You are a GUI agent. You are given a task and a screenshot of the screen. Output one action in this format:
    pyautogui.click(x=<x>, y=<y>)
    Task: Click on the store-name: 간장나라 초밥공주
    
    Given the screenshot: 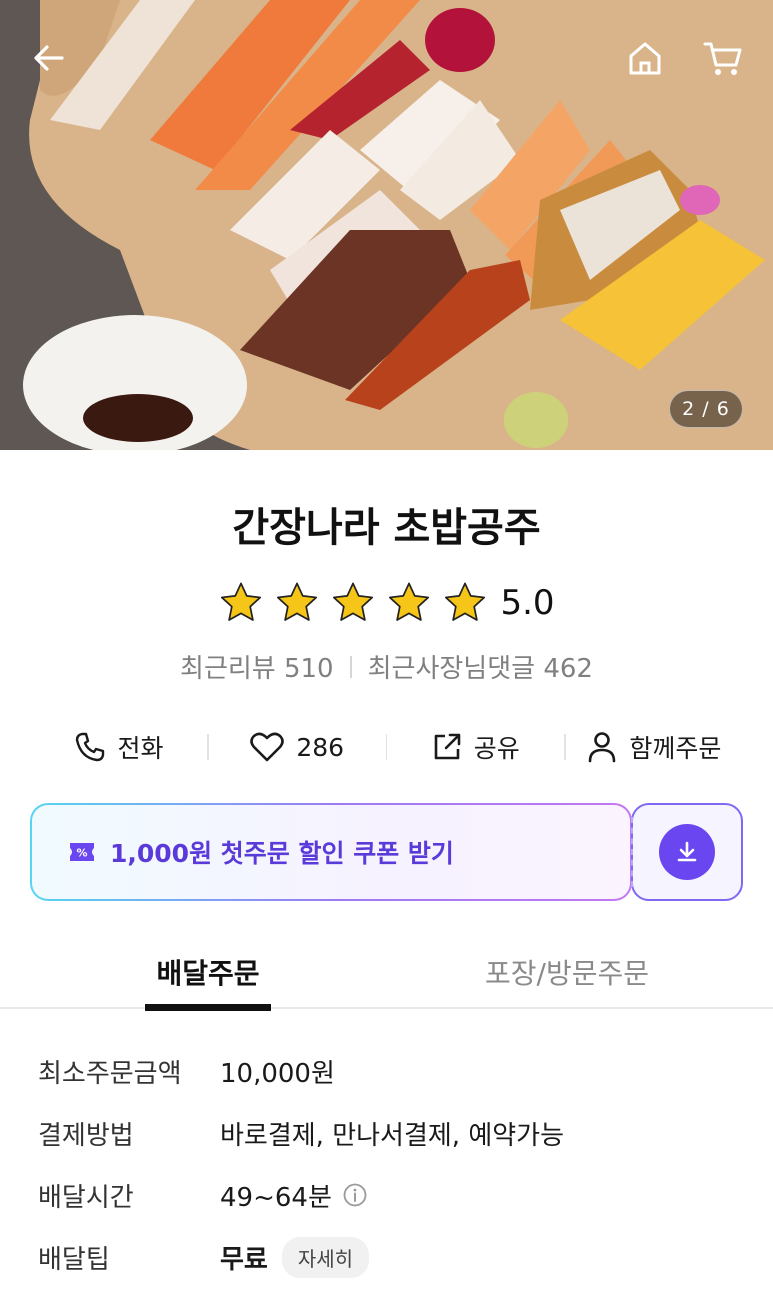 What is the action you would take?
    pyautogui.click(x=386, y=528)
    